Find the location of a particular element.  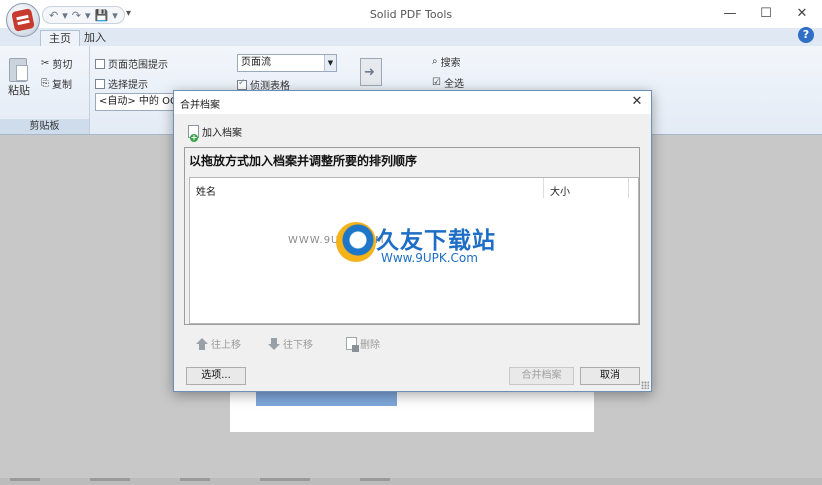

app-menu-button is located at coordinates (23, 20).